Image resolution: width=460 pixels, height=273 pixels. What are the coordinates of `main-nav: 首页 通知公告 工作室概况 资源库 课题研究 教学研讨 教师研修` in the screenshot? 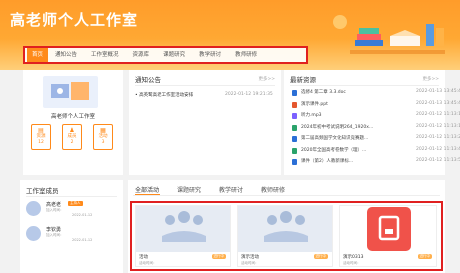 It's located at (165, 55).